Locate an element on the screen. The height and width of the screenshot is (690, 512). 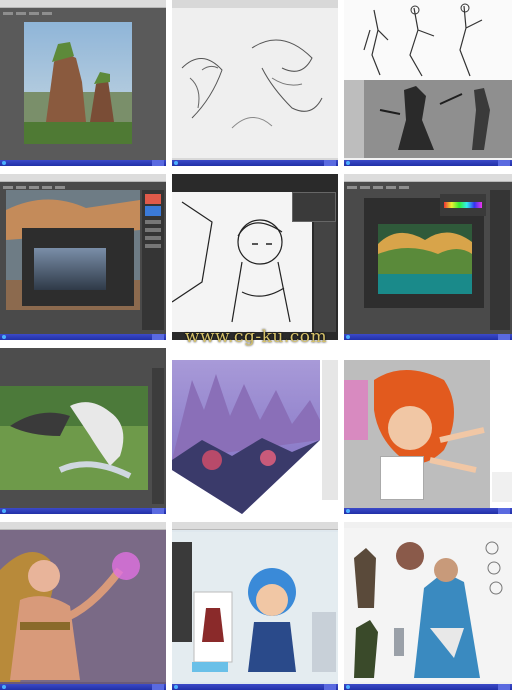
tile-photoshop-landscape is located at coordinates (83, 257).